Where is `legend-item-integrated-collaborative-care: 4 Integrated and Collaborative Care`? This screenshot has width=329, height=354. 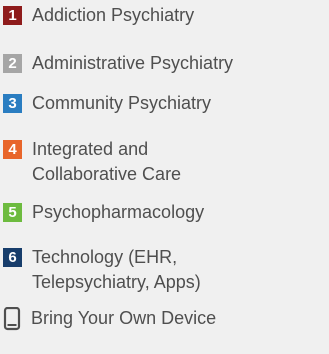 legend-item-integrated-collaborative-care: 4 Integrated and Collaborative Care is located at coordinates (90, 162).